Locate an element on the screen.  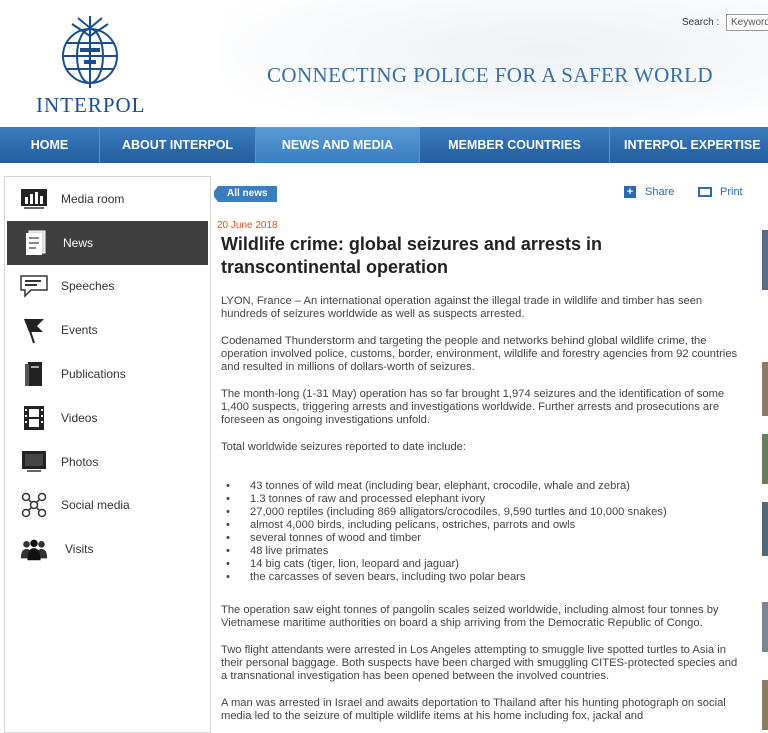
article-date: 20 June 2018 is located at coordinates (247, 225).